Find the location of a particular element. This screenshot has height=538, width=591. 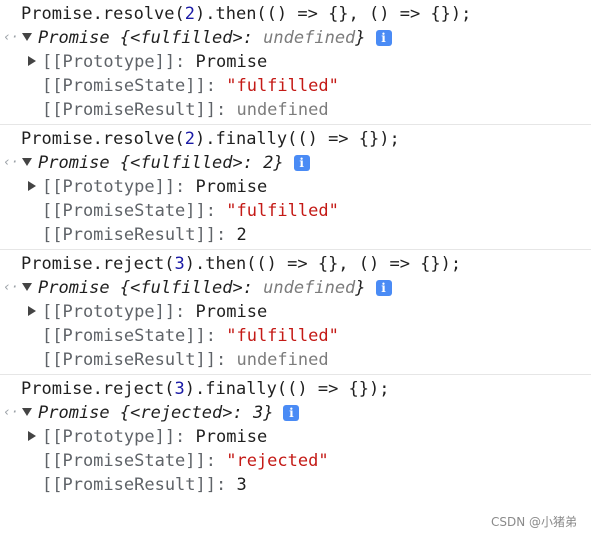

result-value: 3 is located at coordinates (258, 413).